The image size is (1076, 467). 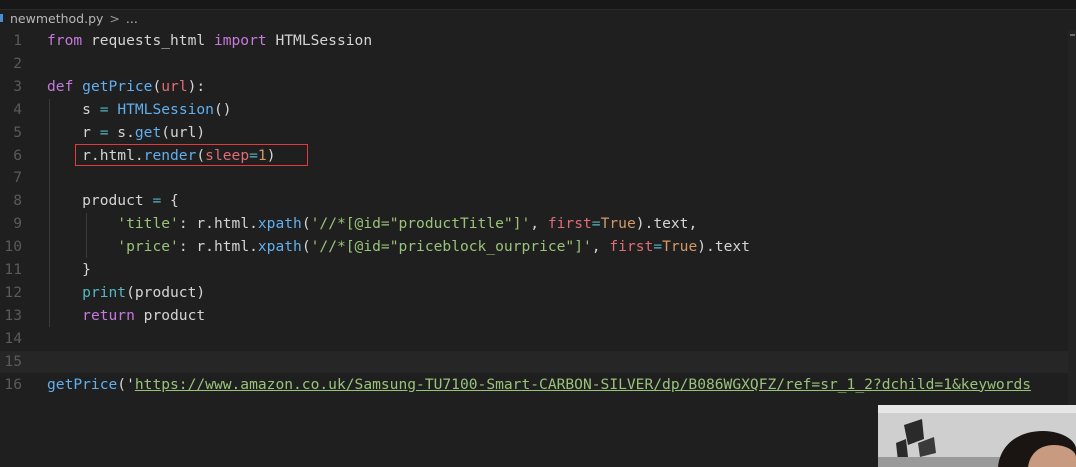 What do you see at coordinates (13, 315) in the screenshot?
I see `line-number: 13` at bounding box center [13, 315].